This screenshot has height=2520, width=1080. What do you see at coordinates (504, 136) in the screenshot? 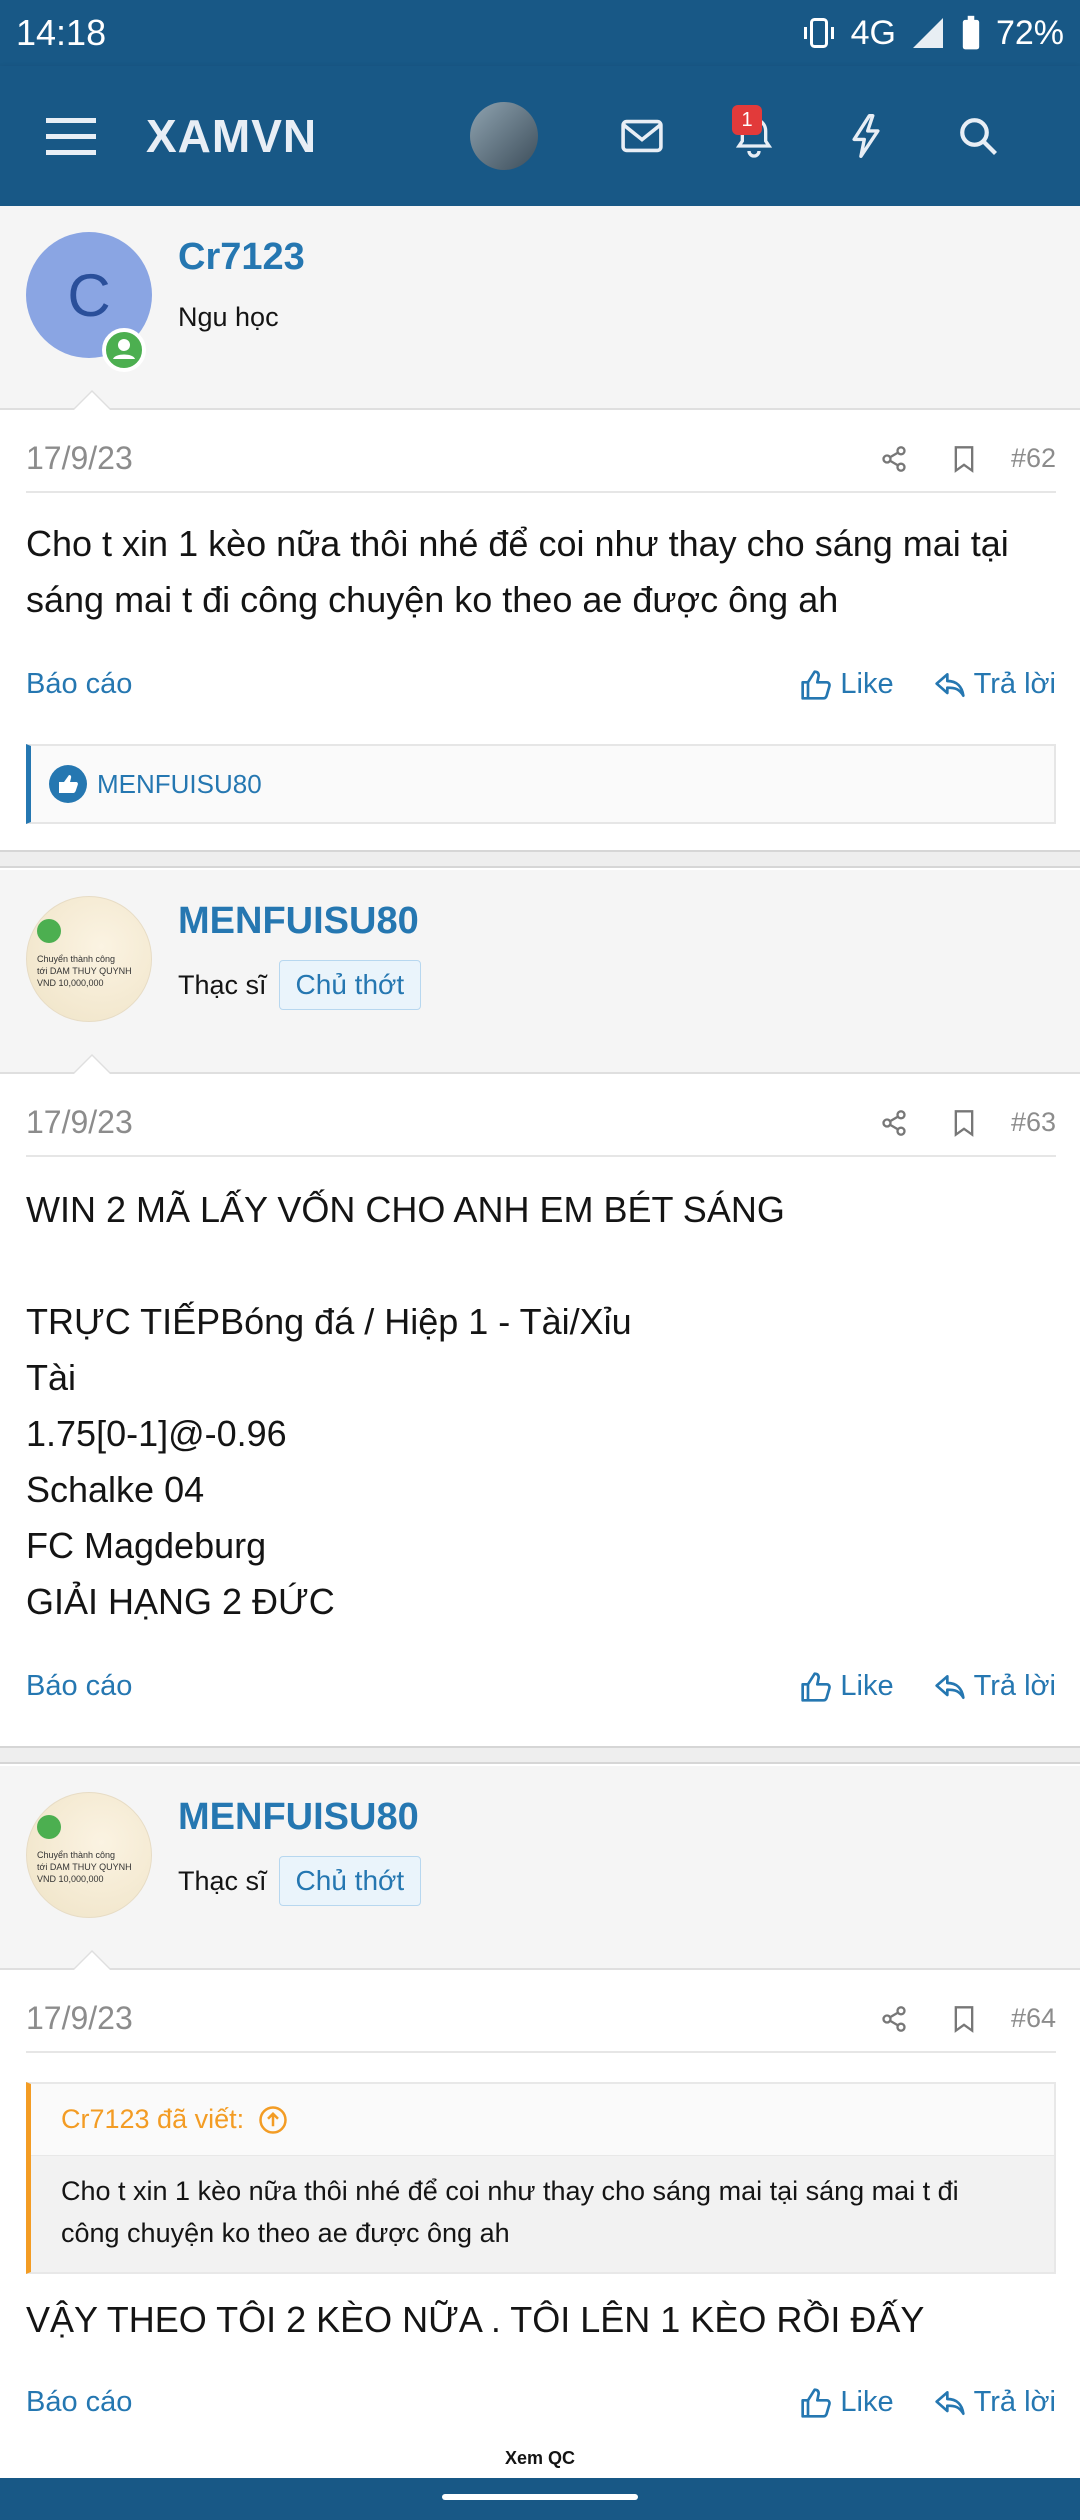
I see `user-avatar` at bounding box center [504, 136].